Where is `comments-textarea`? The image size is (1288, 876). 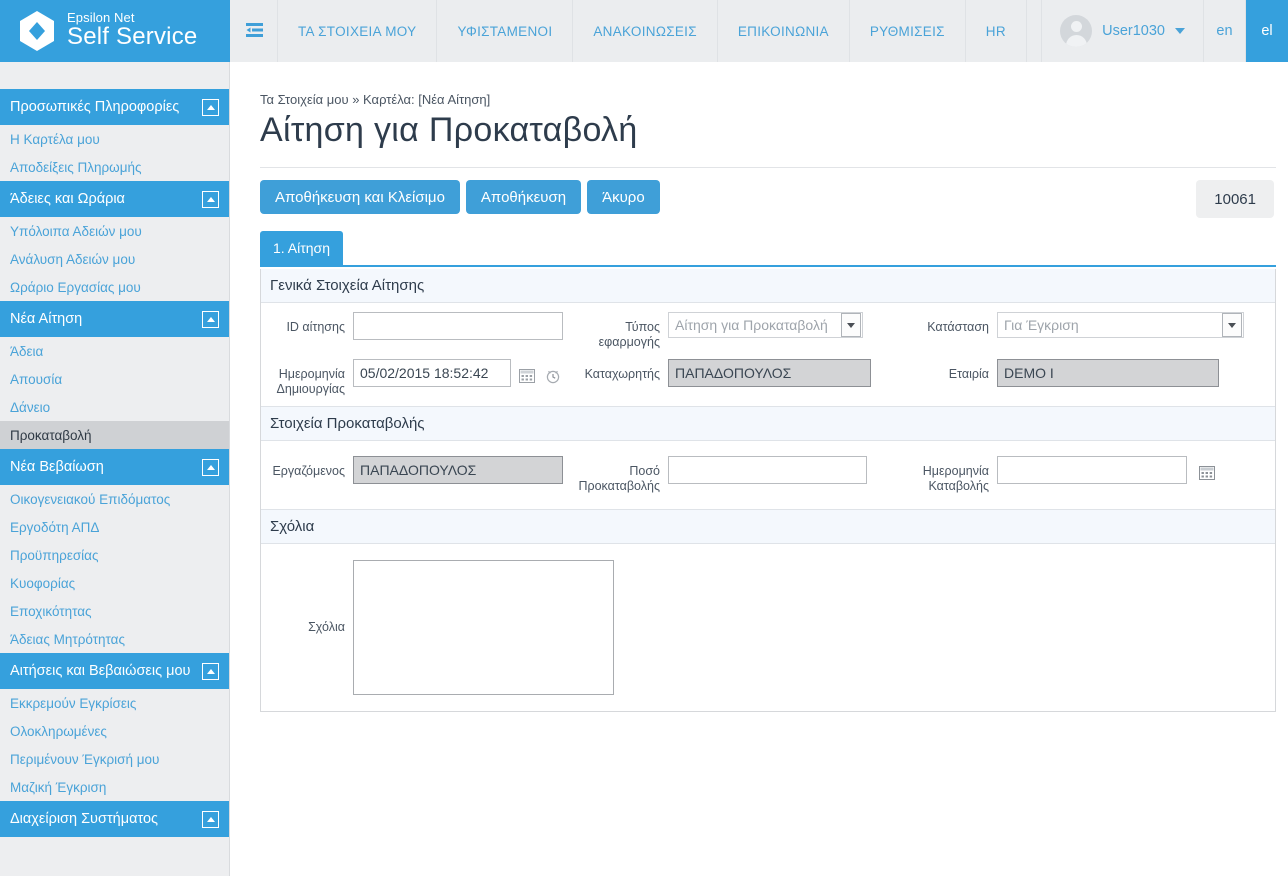 comments-textarea is located at coordinates (483, 627).